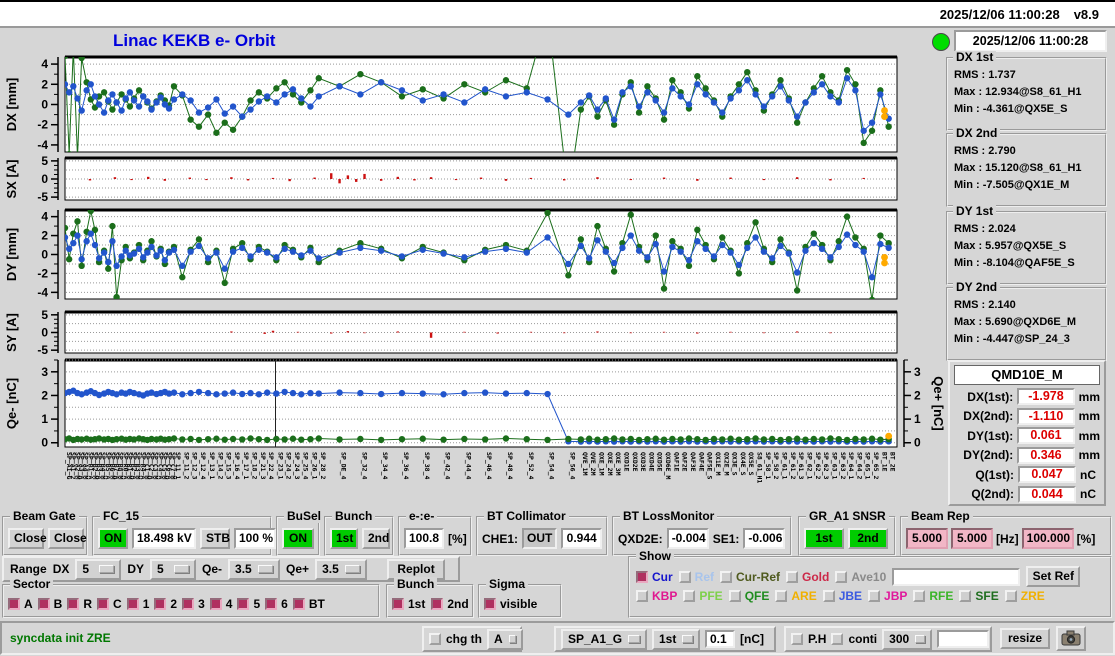  I want to click on show-checkbox-QFE, so click(734, 596).